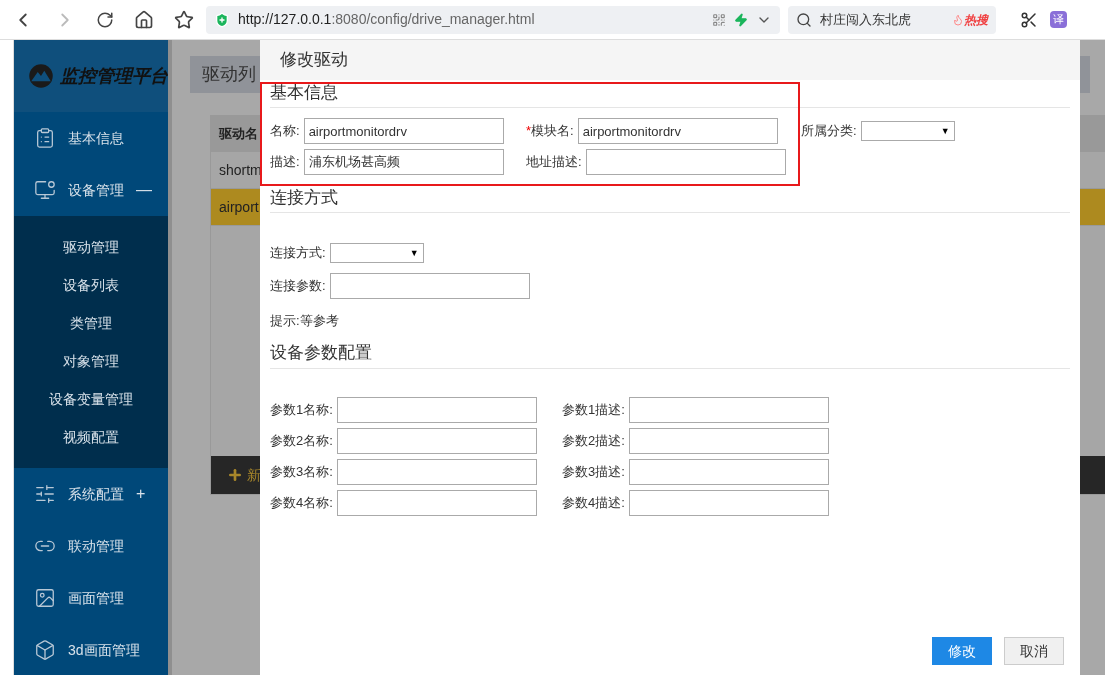 The image size is (1105, 675). Describe the element at coordinates (593, 471) in the screenshot. I see `field-label: 参数3描述:` at that location.